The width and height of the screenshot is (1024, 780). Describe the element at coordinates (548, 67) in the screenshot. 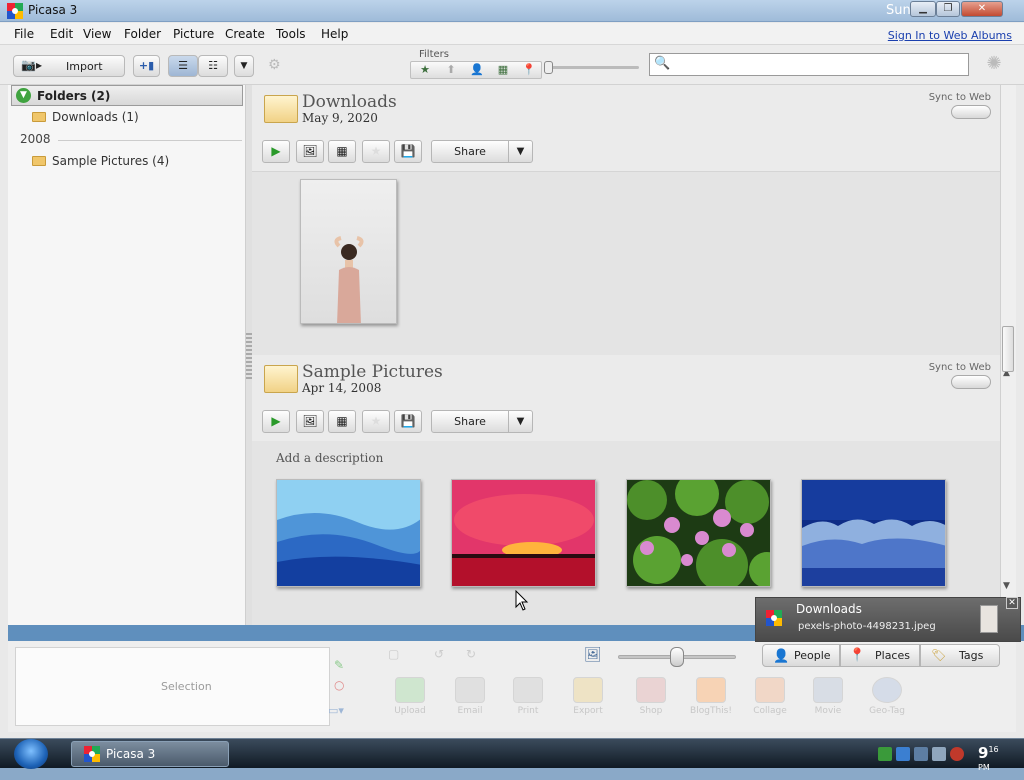

I see `date-filter-slider-thumb` at that location.